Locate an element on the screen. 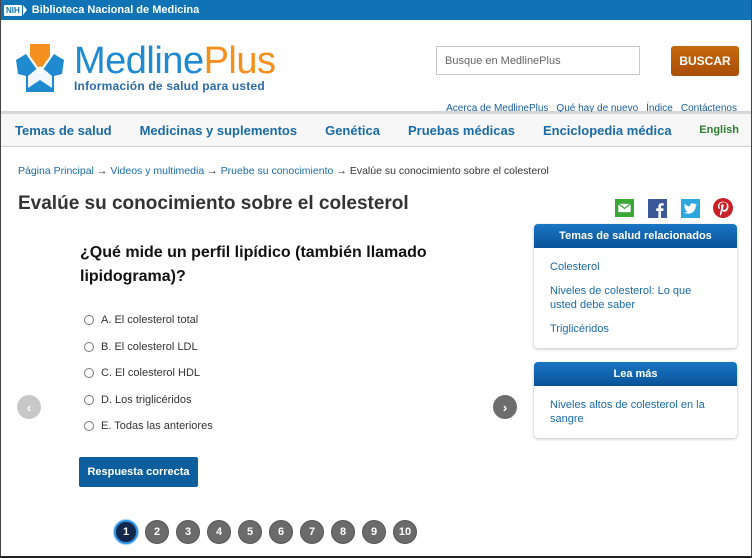 Image resolution: width=752 pixels, height=558 pixels. facebook-icon is located at coordinates (657, 208).